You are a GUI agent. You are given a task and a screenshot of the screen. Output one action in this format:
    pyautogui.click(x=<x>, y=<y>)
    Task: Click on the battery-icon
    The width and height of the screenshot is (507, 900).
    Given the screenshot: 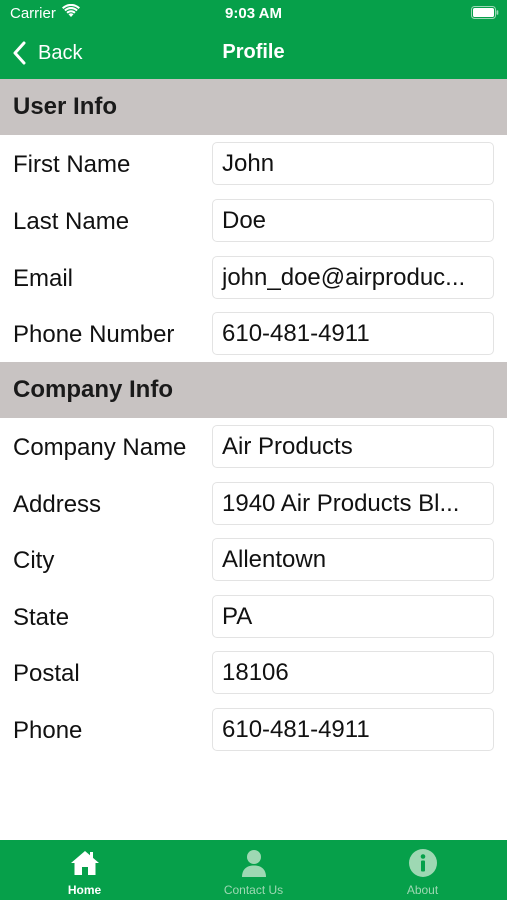 What is the action you would take?
    pyautogui.click(x=485, y=12)
    